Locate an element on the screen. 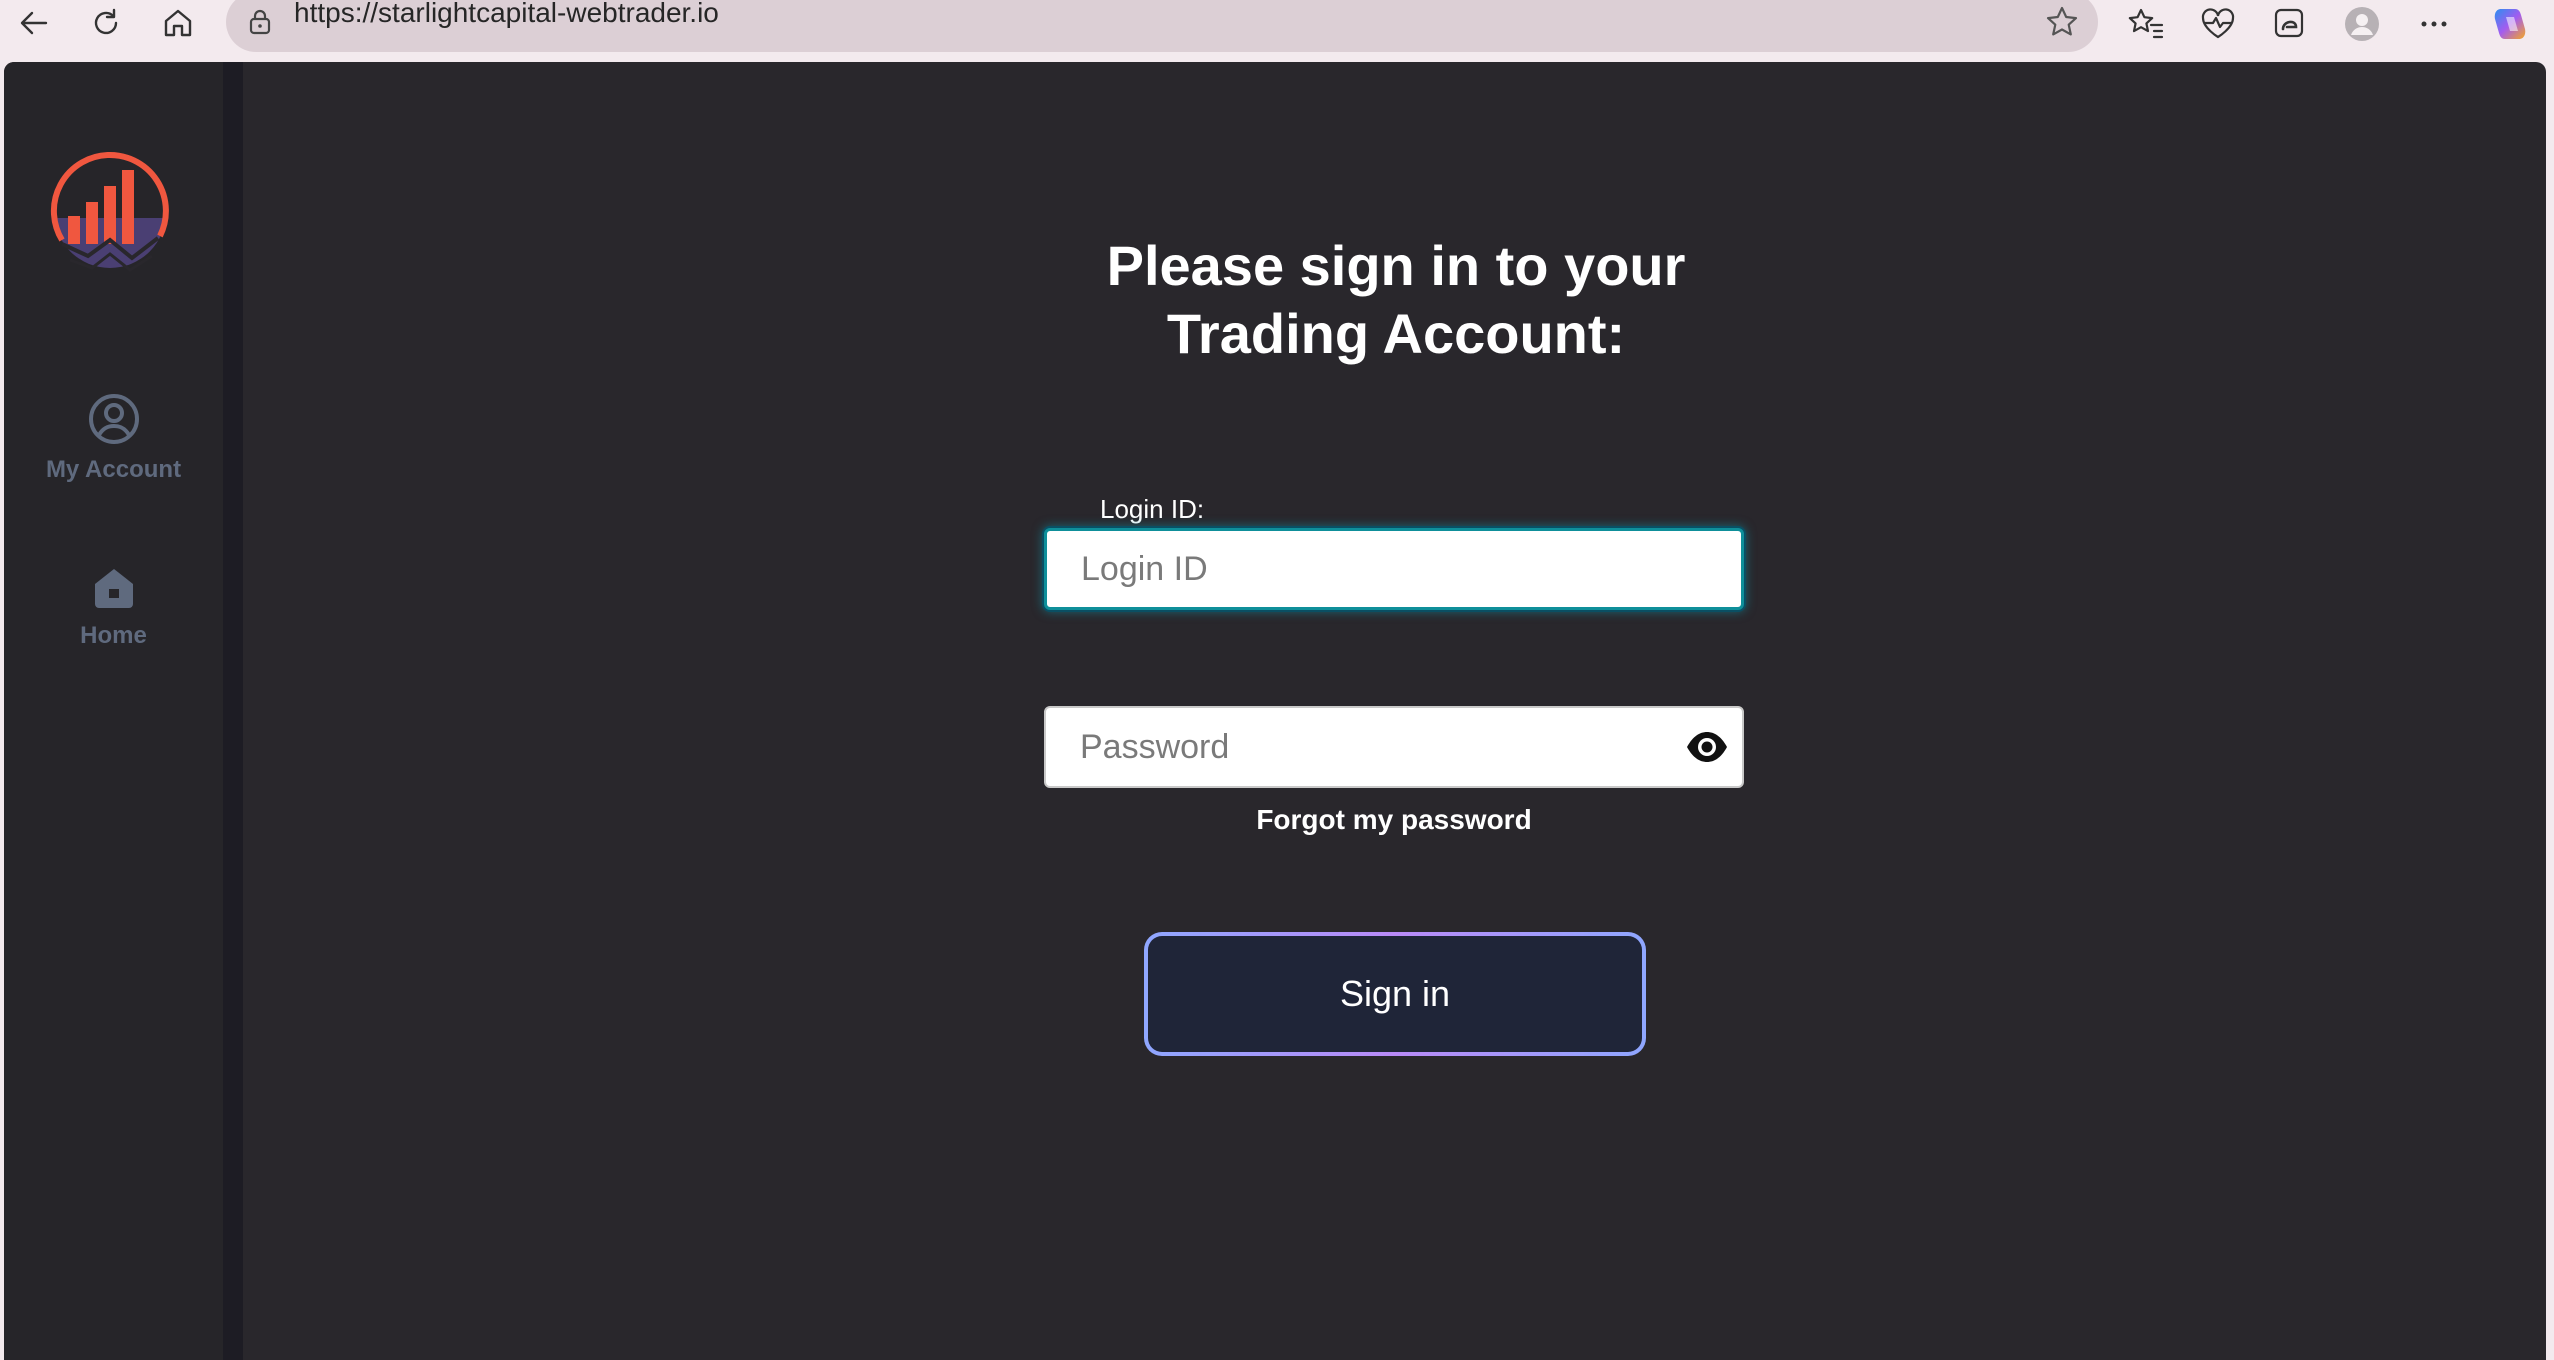 This screenshot has height=1360, width=2554. title-line-1: Please sign in to your is located at coordinates (1396, 265).